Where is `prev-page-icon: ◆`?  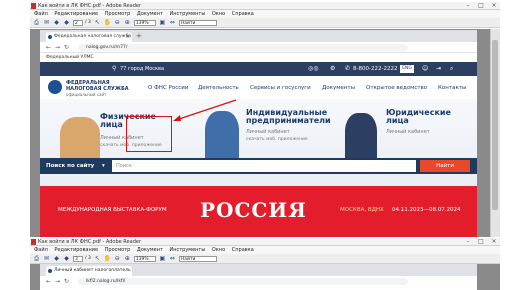 prev-page-icon: ◆ is located at coordinates (56, 22).